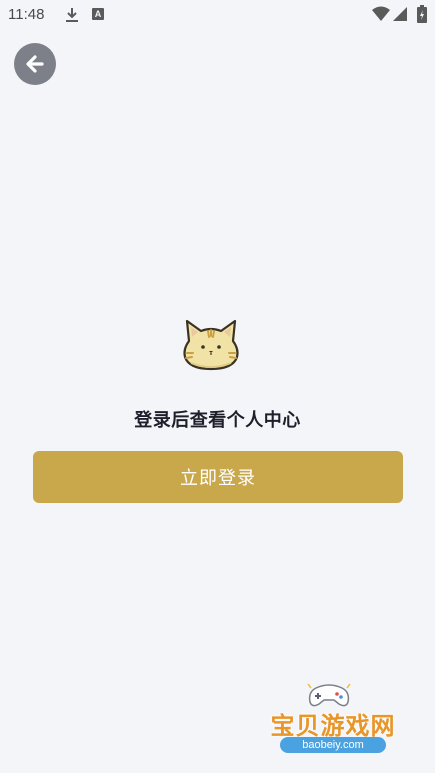 This screenshot has height=773, width=435. I want to click on a-icon: A, so click(98, 14).